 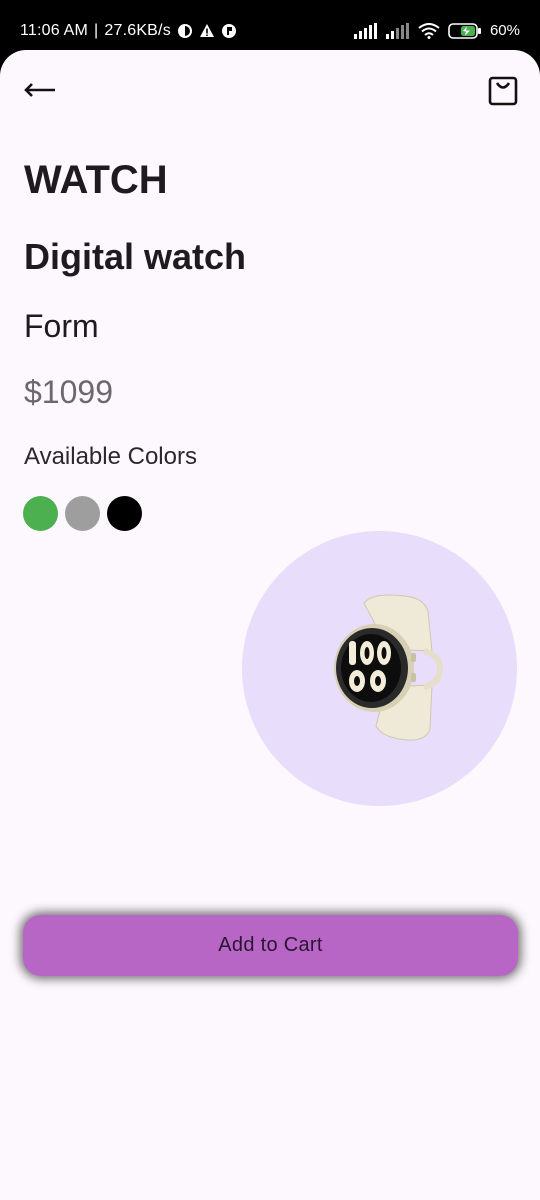 I want to click on available-colors-label: Available Colors, so click(x=110, y=456).